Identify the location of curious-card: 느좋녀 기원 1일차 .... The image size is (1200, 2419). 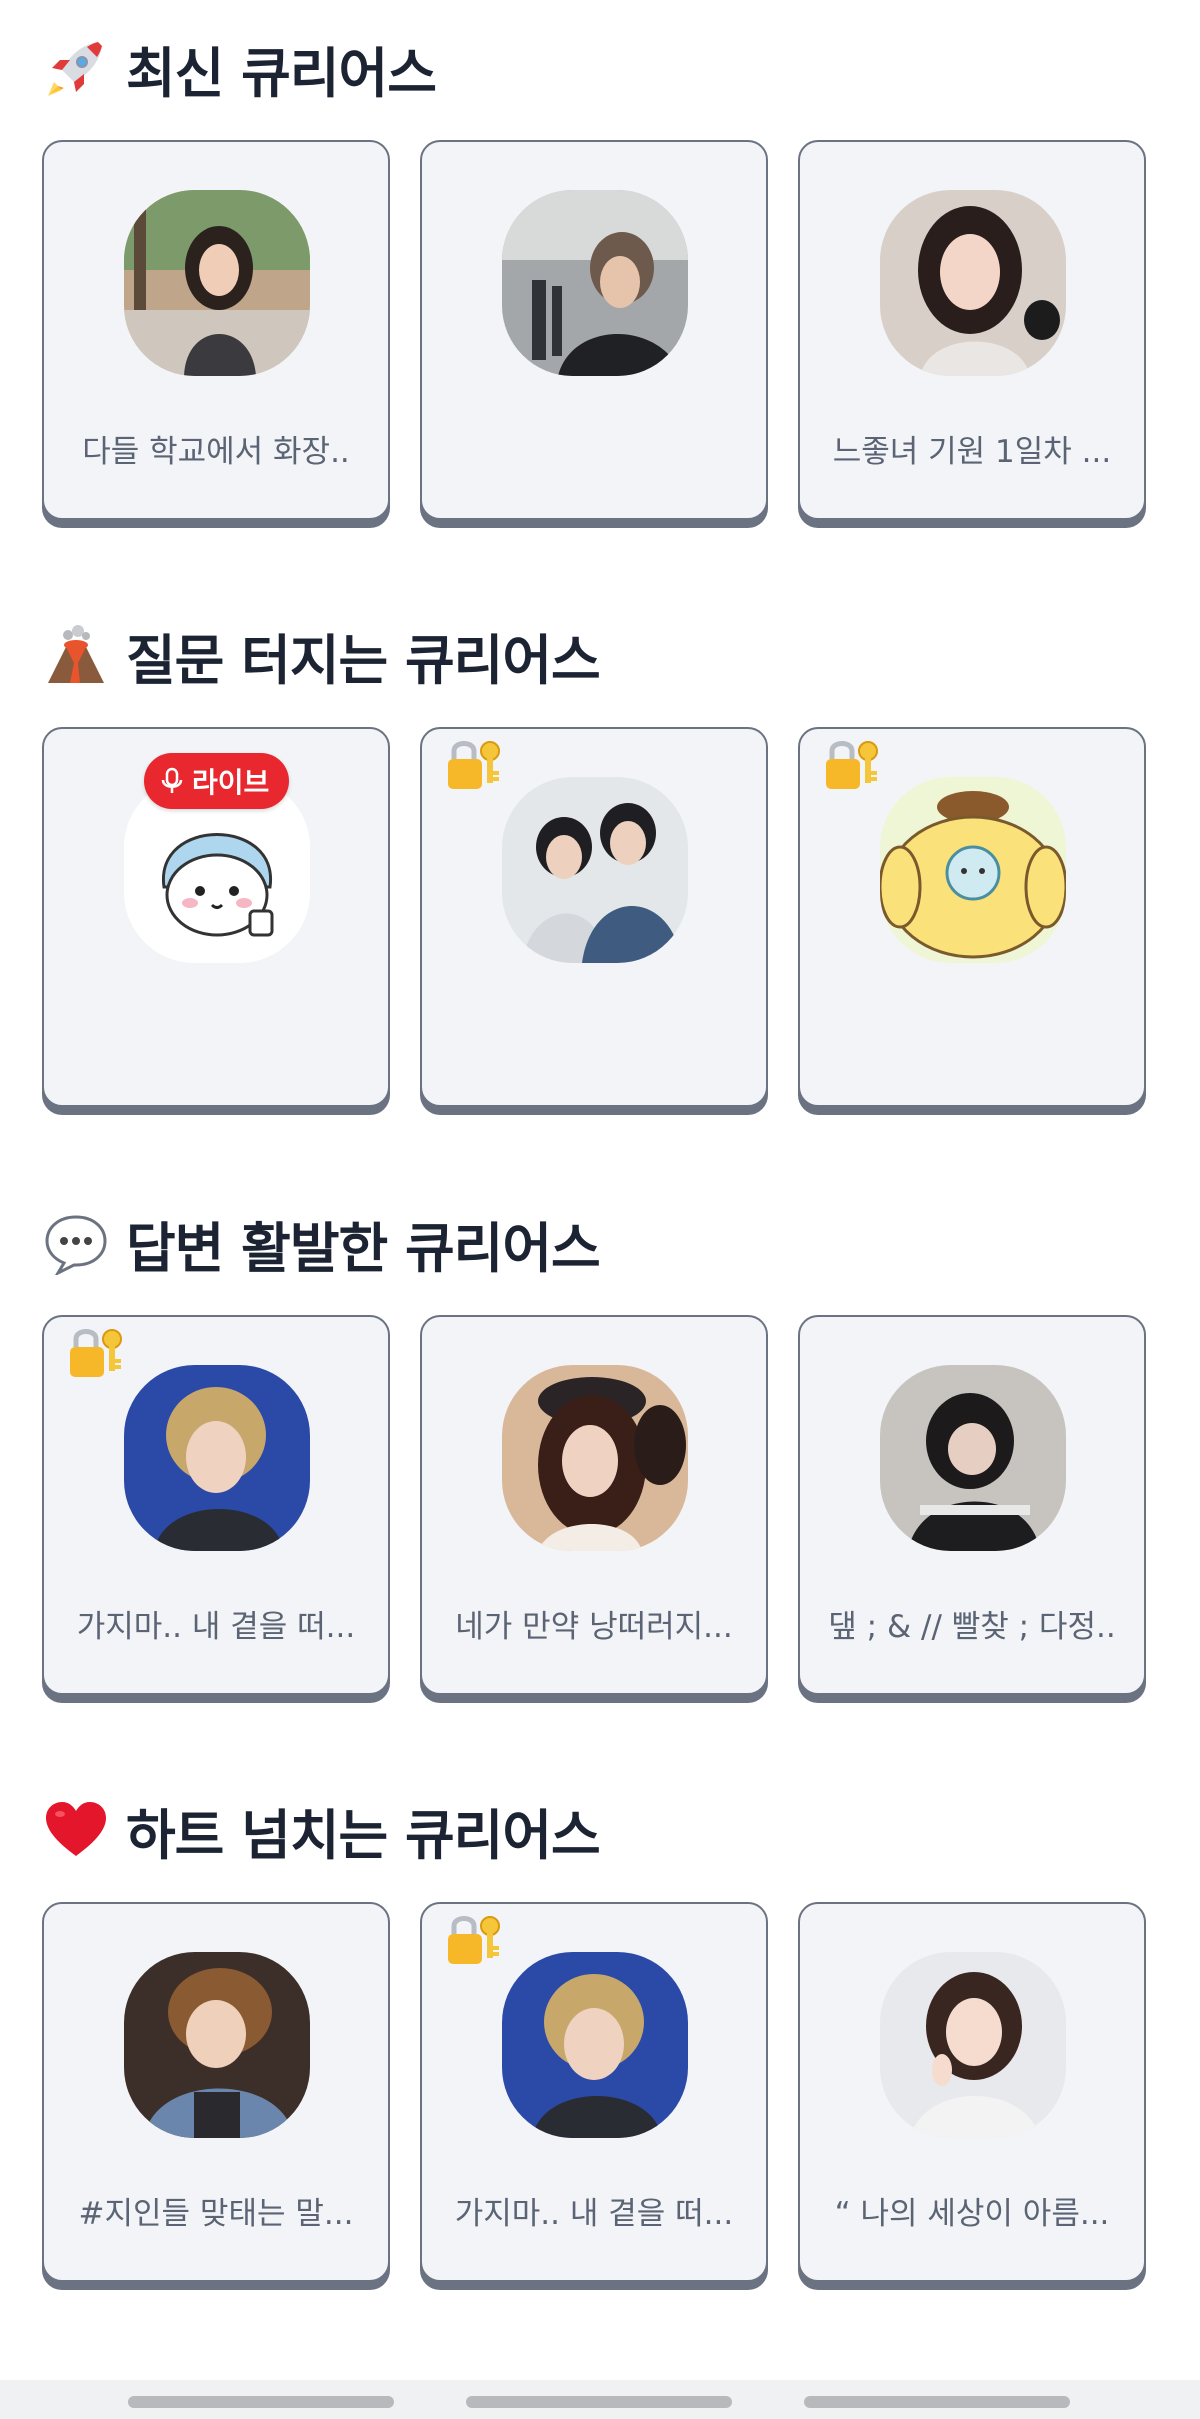
(972, 330).